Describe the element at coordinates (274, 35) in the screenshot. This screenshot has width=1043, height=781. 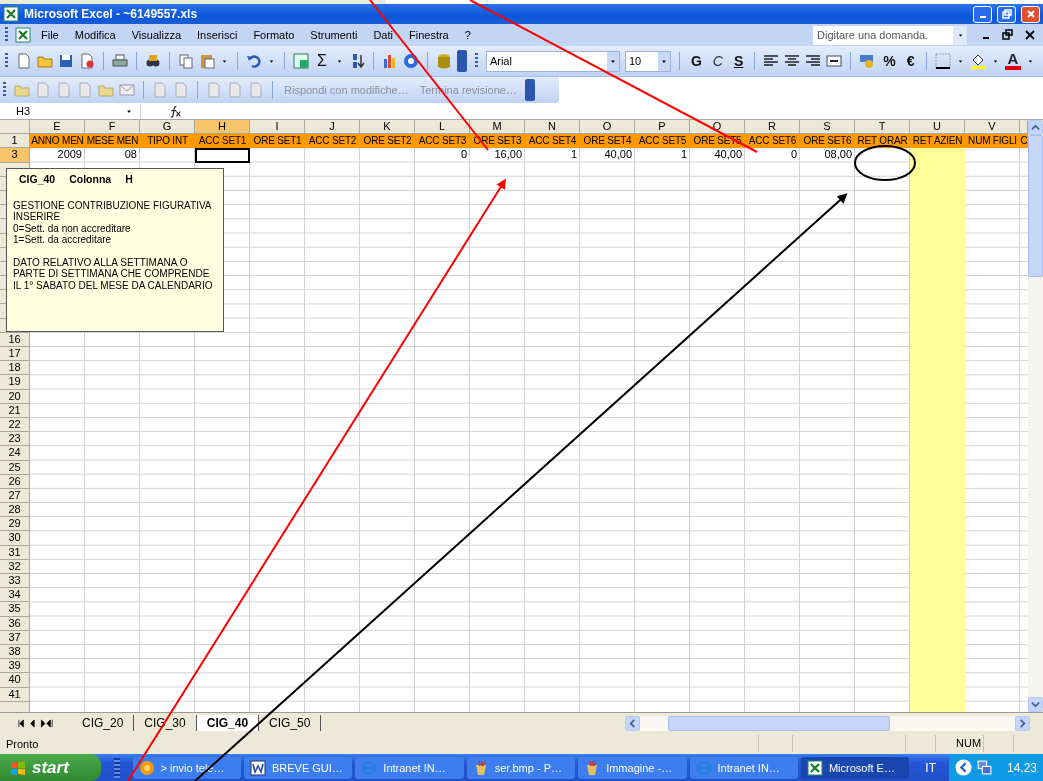
I see `menu-item: Formato` at that location.